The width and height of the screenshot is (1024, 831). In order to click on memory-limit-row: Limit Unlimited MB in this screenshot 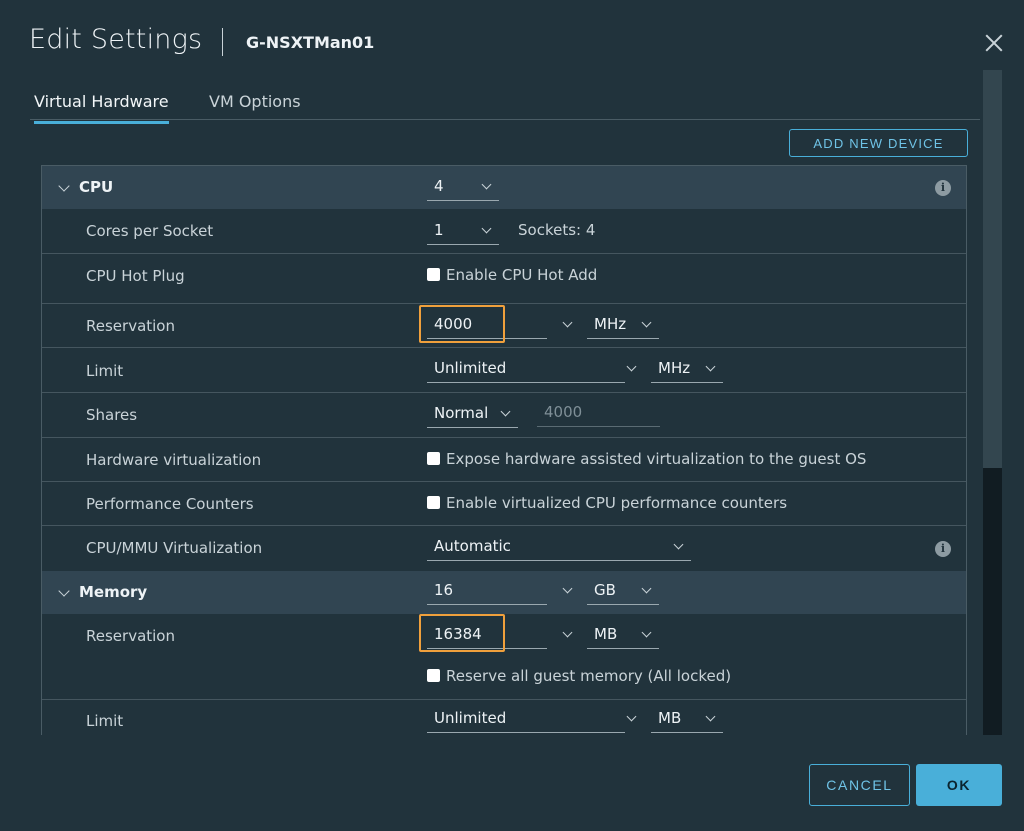, I will do `click(504, 717)`.